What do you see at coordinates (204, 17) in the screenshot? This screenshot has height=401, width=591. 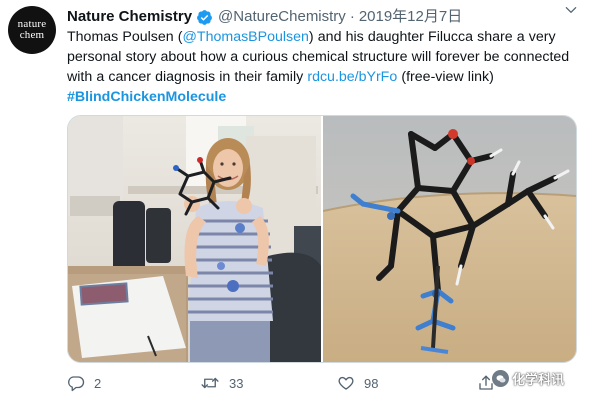 I see `verified-badge-icon` at bounding box center [204, 17].